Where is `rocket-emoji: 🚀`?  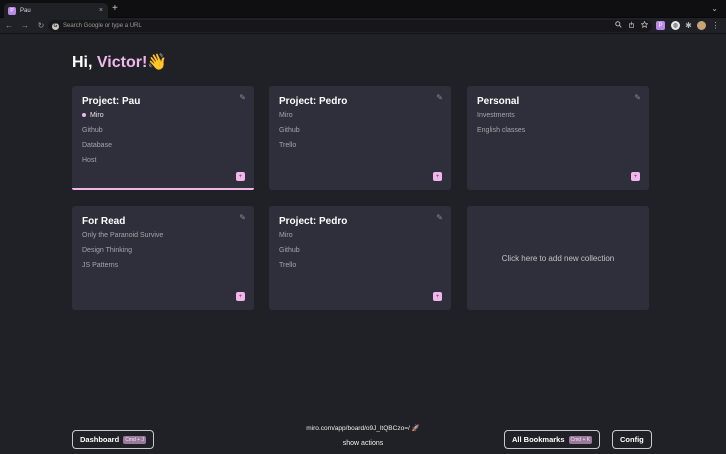
rocket-emoji: 🚀 is located at coordinates (415, 428).